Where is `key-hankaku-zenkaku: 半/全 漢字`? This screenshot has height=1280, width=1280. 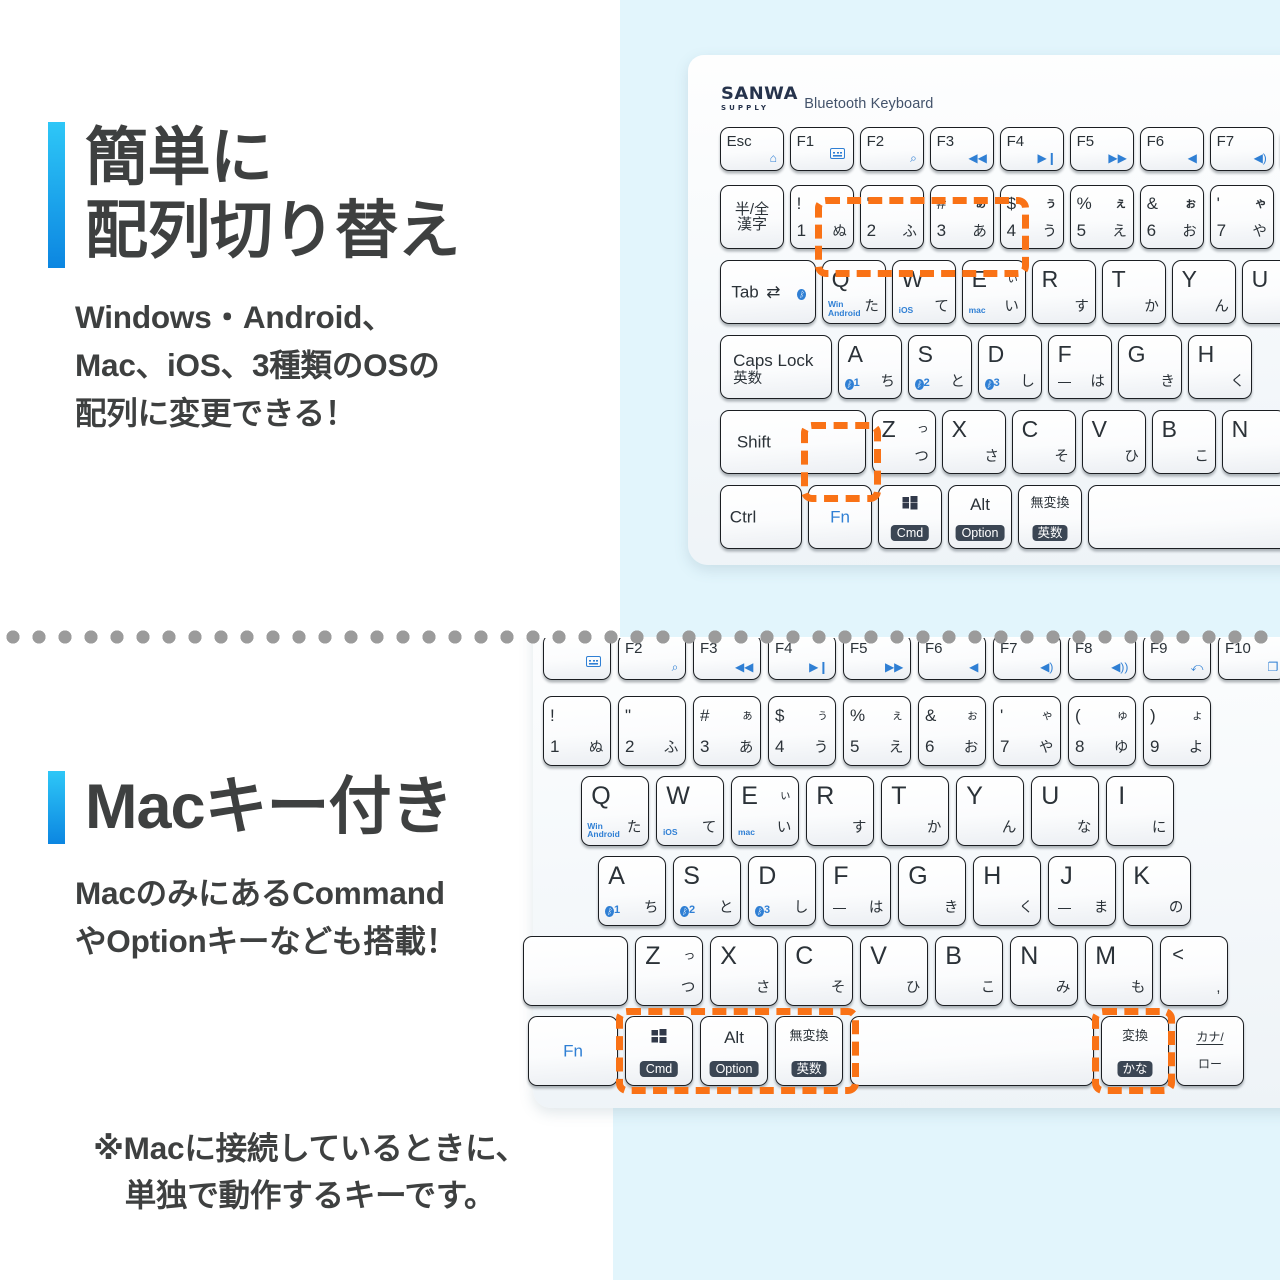
key-hankaku-zenkaku: 半/全 漢字 is located at coordinates (752, 217).